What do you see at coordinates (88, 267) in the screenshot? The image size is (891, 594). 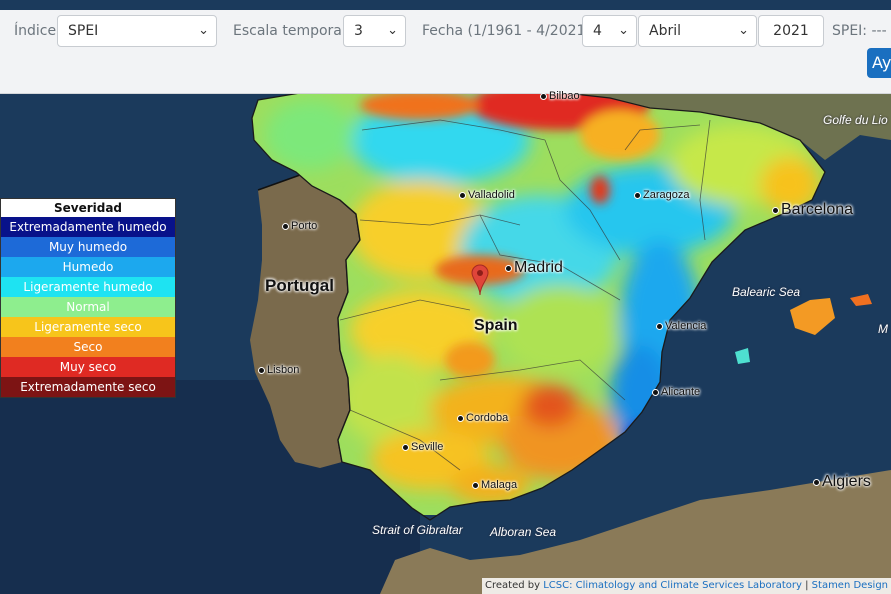 I see `legend-item: Humedo` at bounding box center [88, 267].